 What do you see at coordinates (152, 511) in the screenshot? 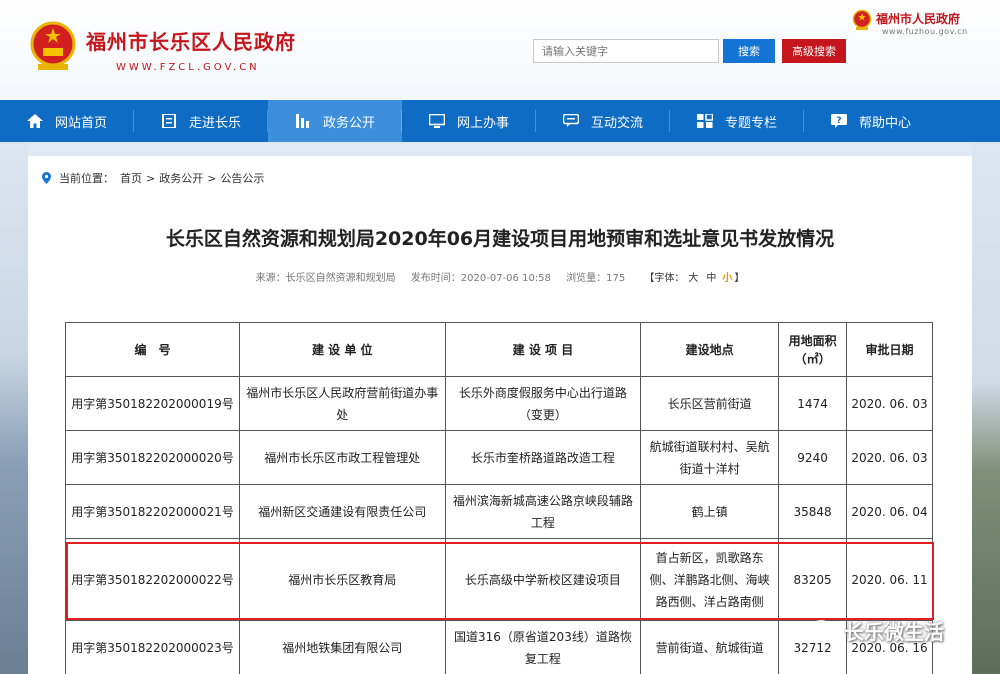
I see `table-cell: 用字第350182202000021号` at bounding box center [152, 511].